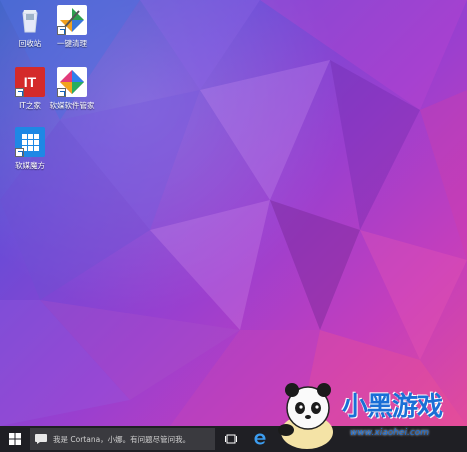  What do you see at coordinates (390, 433) in the screenshot?
I see `watermark-url: www.xiaohei.com` at bounding box center [390, 433].